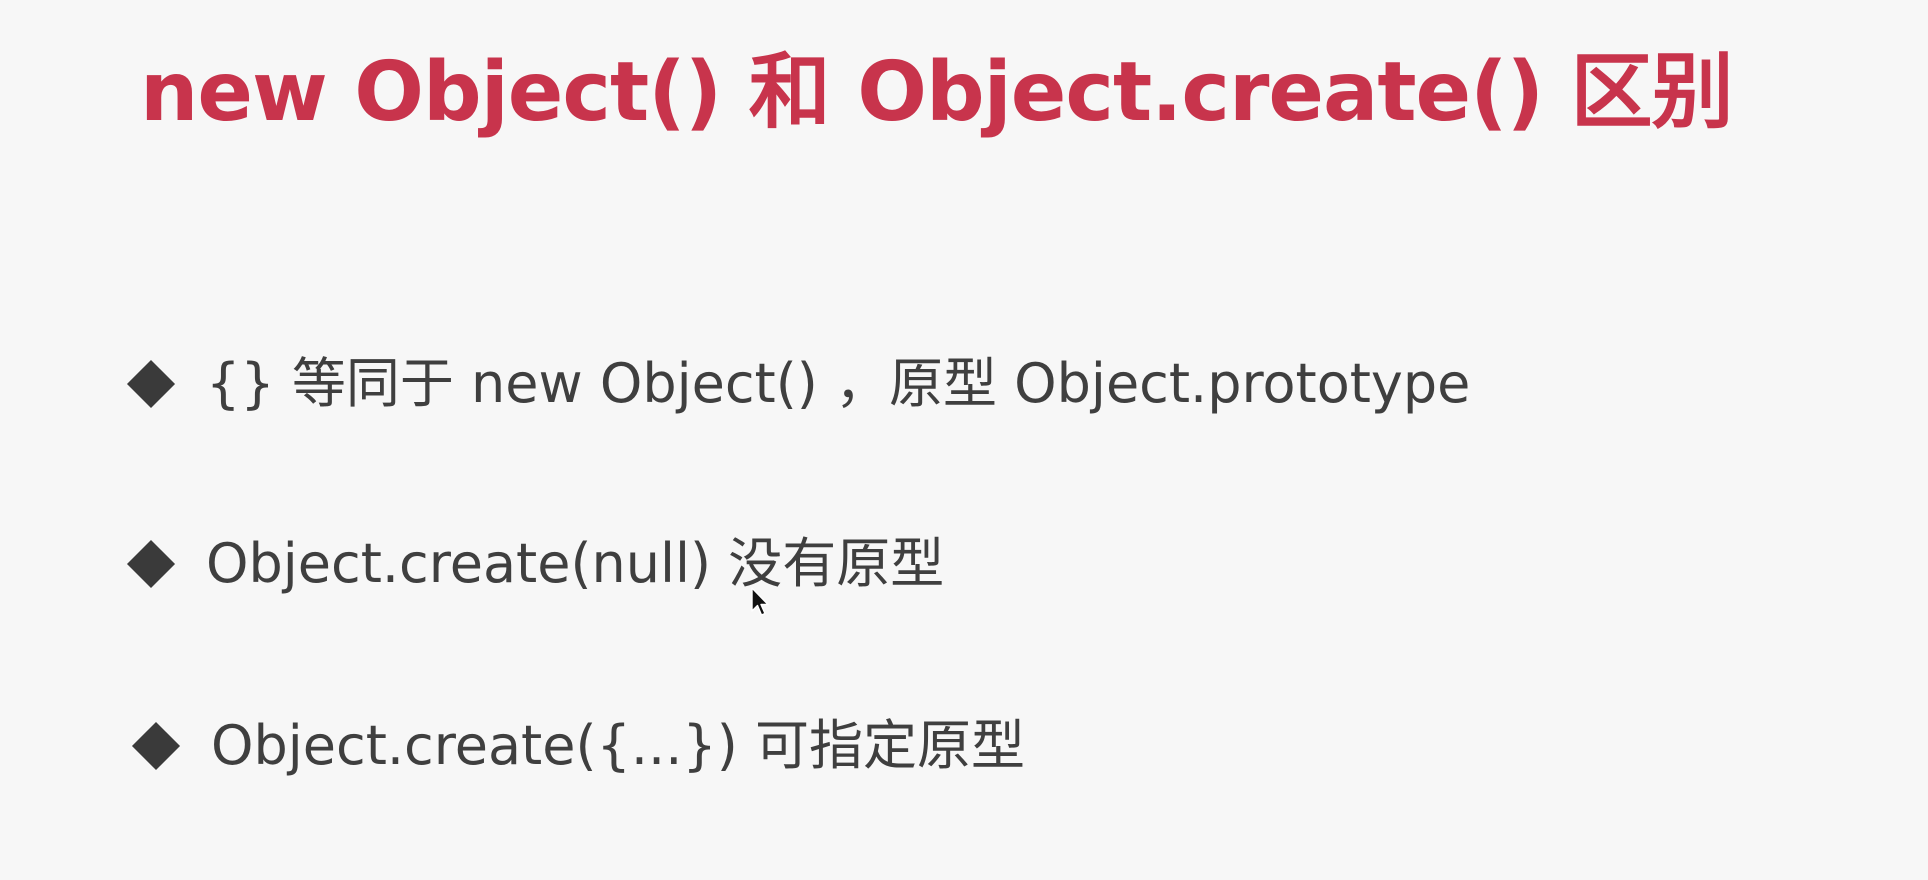 The height and width of the screenshot is (880, 1928). I want to click on bullet-text-3: Object.create({...}) 可指定原型, so click(618, 745).